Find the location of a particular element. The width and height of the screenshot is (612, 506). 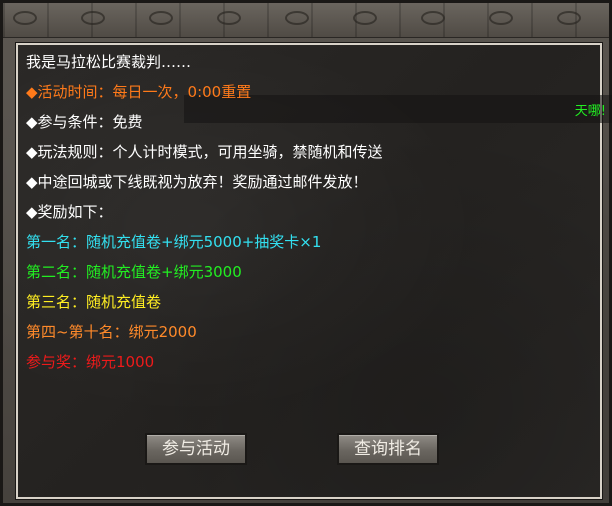

event-time-text: ◆活动时间：每日一次，0:00重置 is located at coordinates (139, 92).